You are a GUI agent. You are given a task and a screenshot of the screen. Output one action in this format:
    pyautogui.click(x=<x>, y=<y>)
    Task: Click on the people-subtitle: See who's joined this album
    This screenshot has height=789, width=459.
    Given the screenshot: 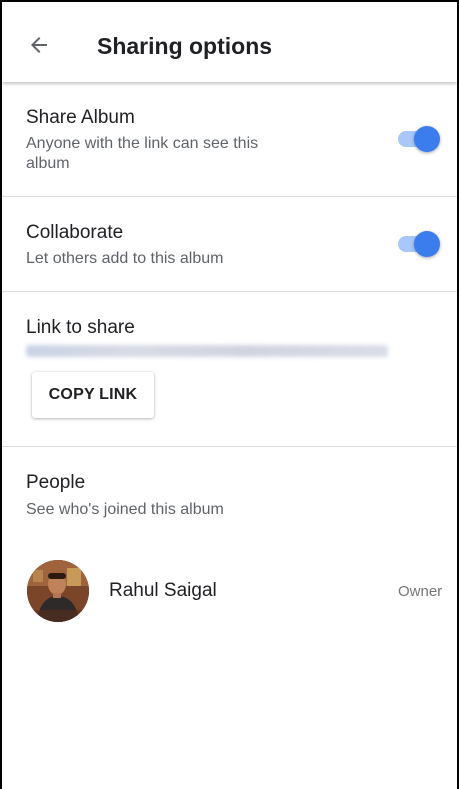 What is the action you would take?
    pyautogui.click(x=125, y=509)
    